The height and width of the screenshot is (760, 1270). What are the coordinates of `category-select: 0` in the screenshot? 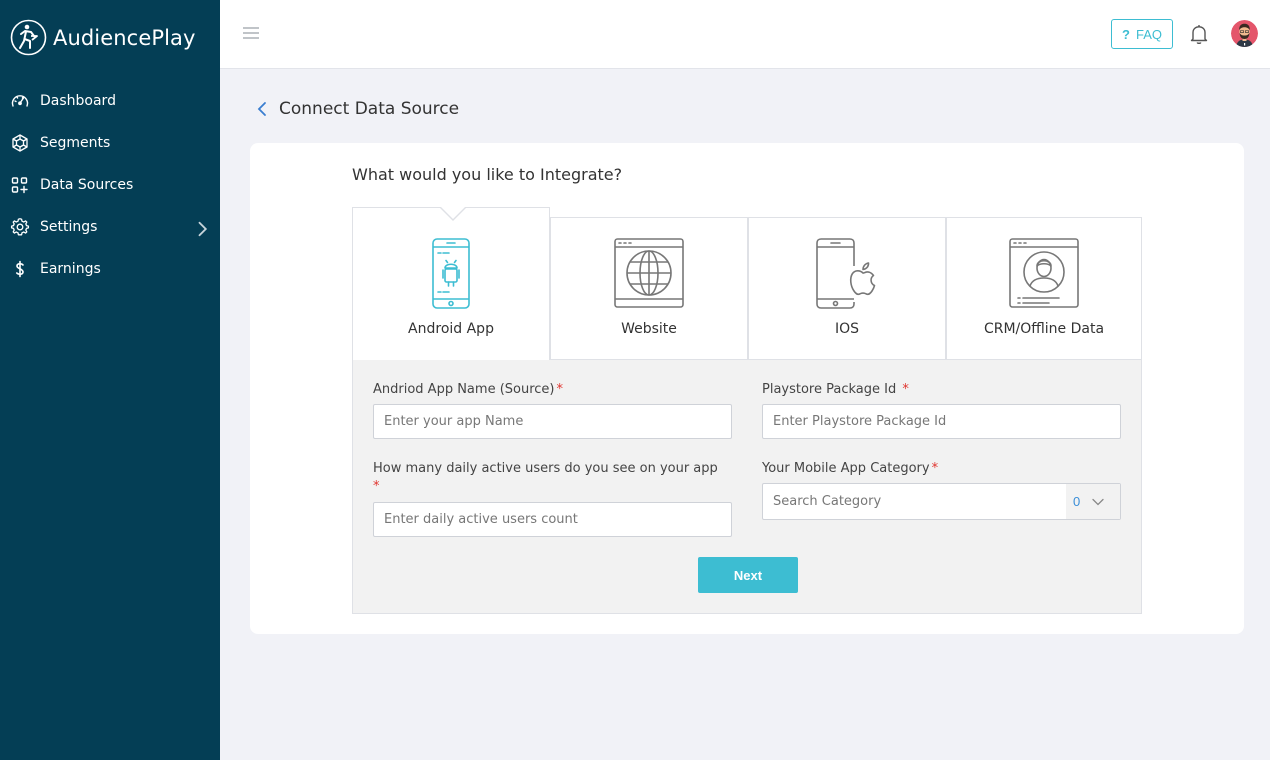 It's located at (941, 501).